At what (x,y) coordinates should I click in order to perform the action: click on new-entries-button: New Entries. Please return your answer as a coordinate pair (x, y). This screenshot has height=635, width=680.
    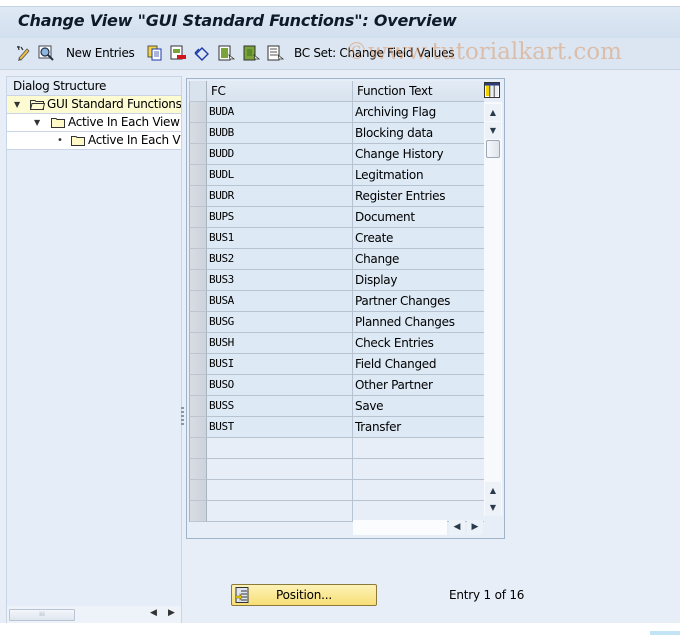
    Looking at the image, I should click on (100, 53).